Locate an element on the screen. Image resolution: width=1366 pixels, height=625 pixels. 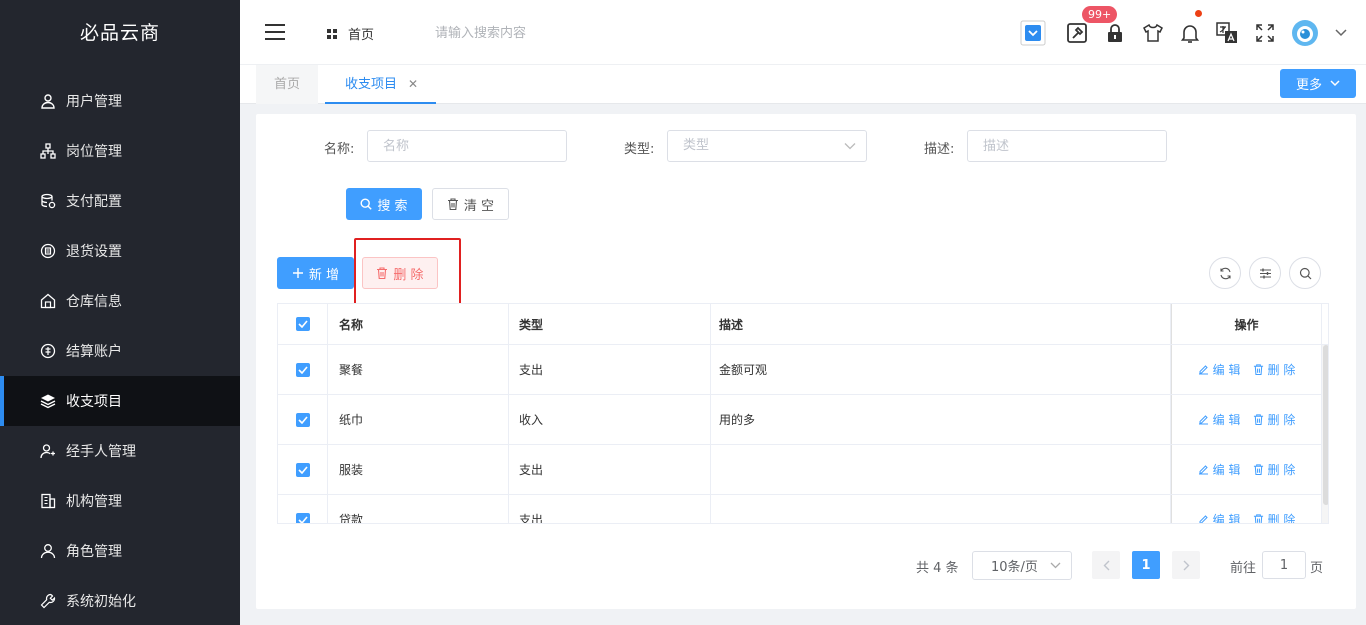
lock-icon is located at coordinates (1115, 33).